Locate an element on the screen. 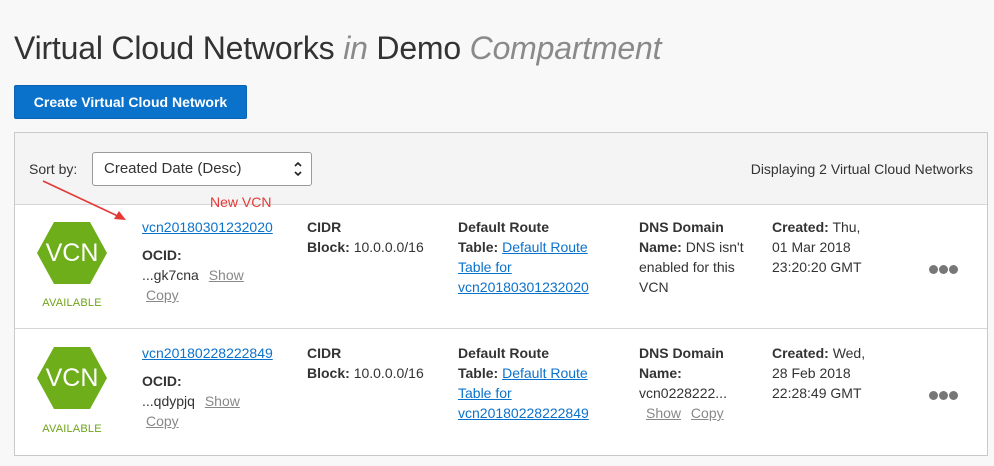 This screenshot has width=994, height=466. compartment-name: Demo is located at coordinates (418, 48).